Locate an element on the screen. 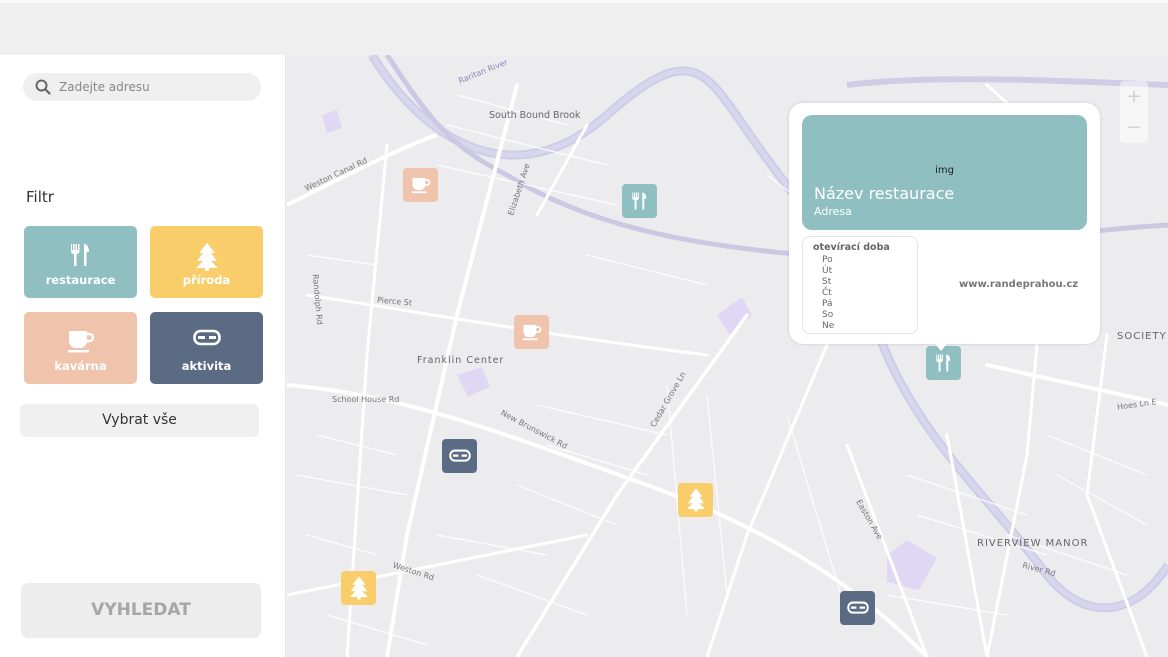 Image resolution: width=1168 pixels, height=657 pixels. opening-hours-day: Út is located at coordinates (827, 271).